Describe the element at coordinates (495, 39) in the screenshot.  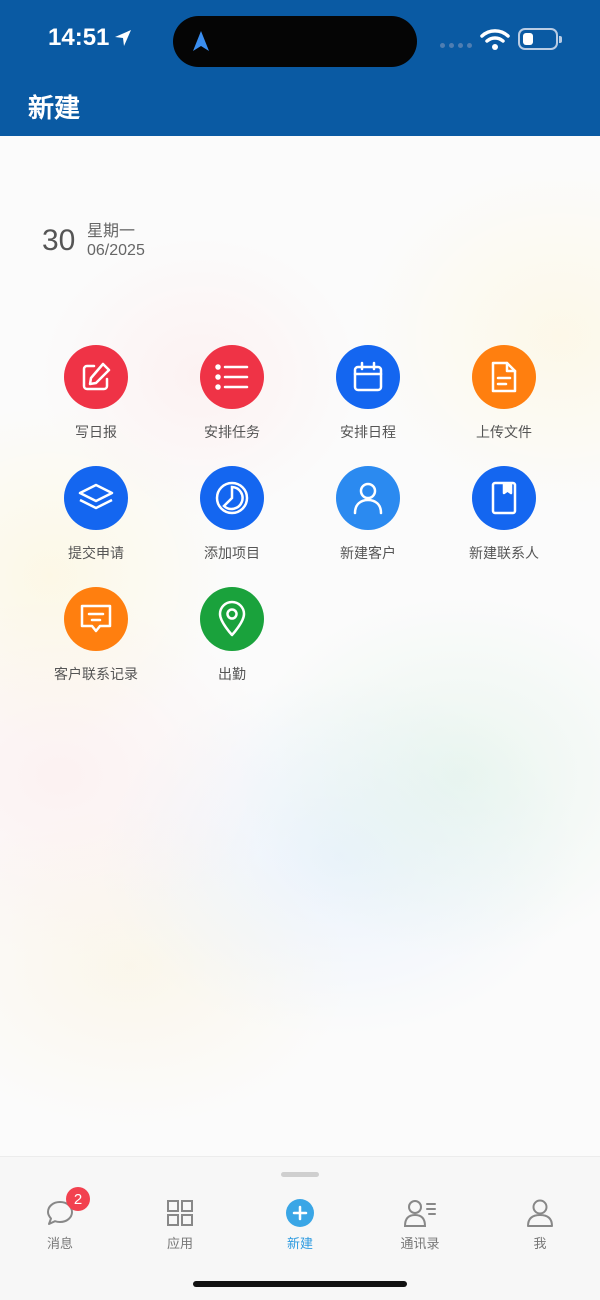
I see `wifi-icon` at that location.